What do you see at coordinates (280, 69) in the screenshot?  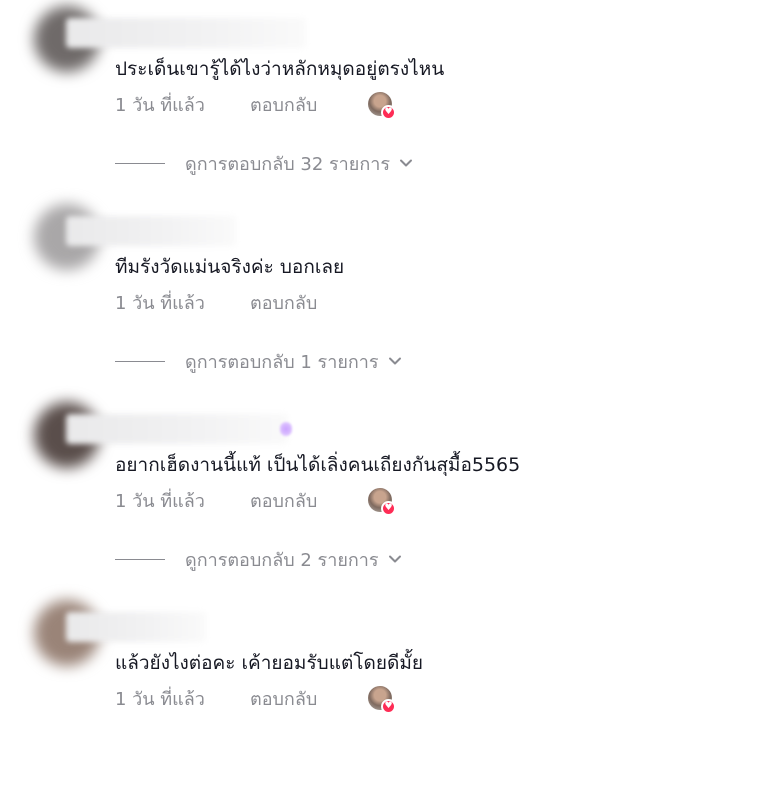 I see `comment-text: ประเด็นเขารู้ได้ไงว่าหลักหมุดอยู่ตรงไหน` at bounding box center [280, 69].